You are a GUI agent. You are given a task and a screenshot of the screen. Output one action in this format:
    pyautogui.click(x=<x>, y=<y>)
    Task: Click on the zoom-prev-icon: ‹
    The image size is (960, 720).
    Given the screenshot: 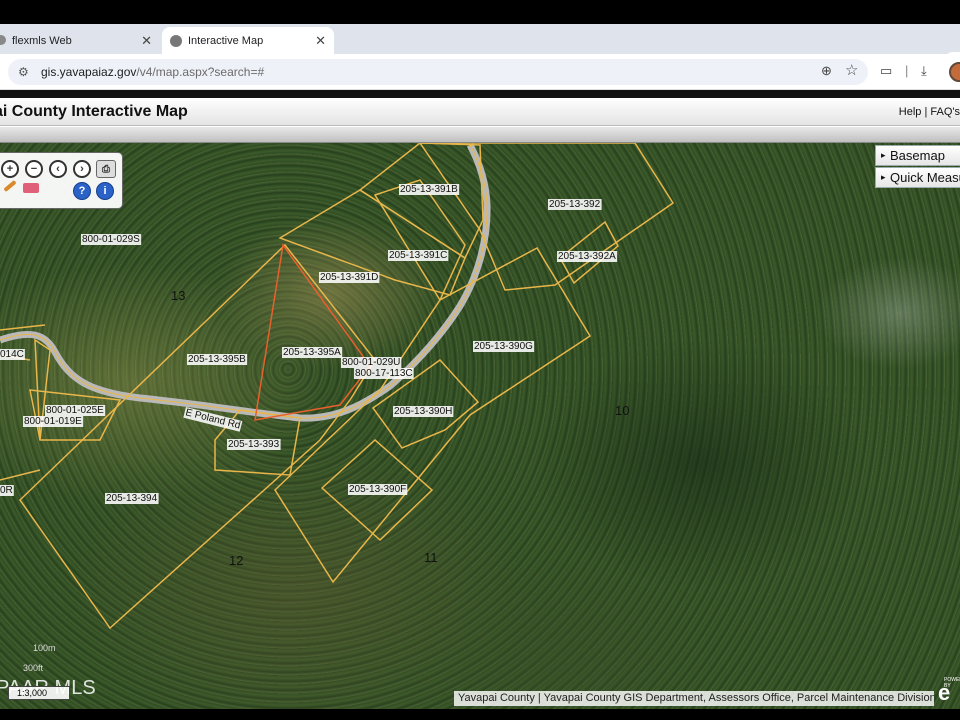 What is the action you would take?
    pyautogui.click(x=58, y=169)
    